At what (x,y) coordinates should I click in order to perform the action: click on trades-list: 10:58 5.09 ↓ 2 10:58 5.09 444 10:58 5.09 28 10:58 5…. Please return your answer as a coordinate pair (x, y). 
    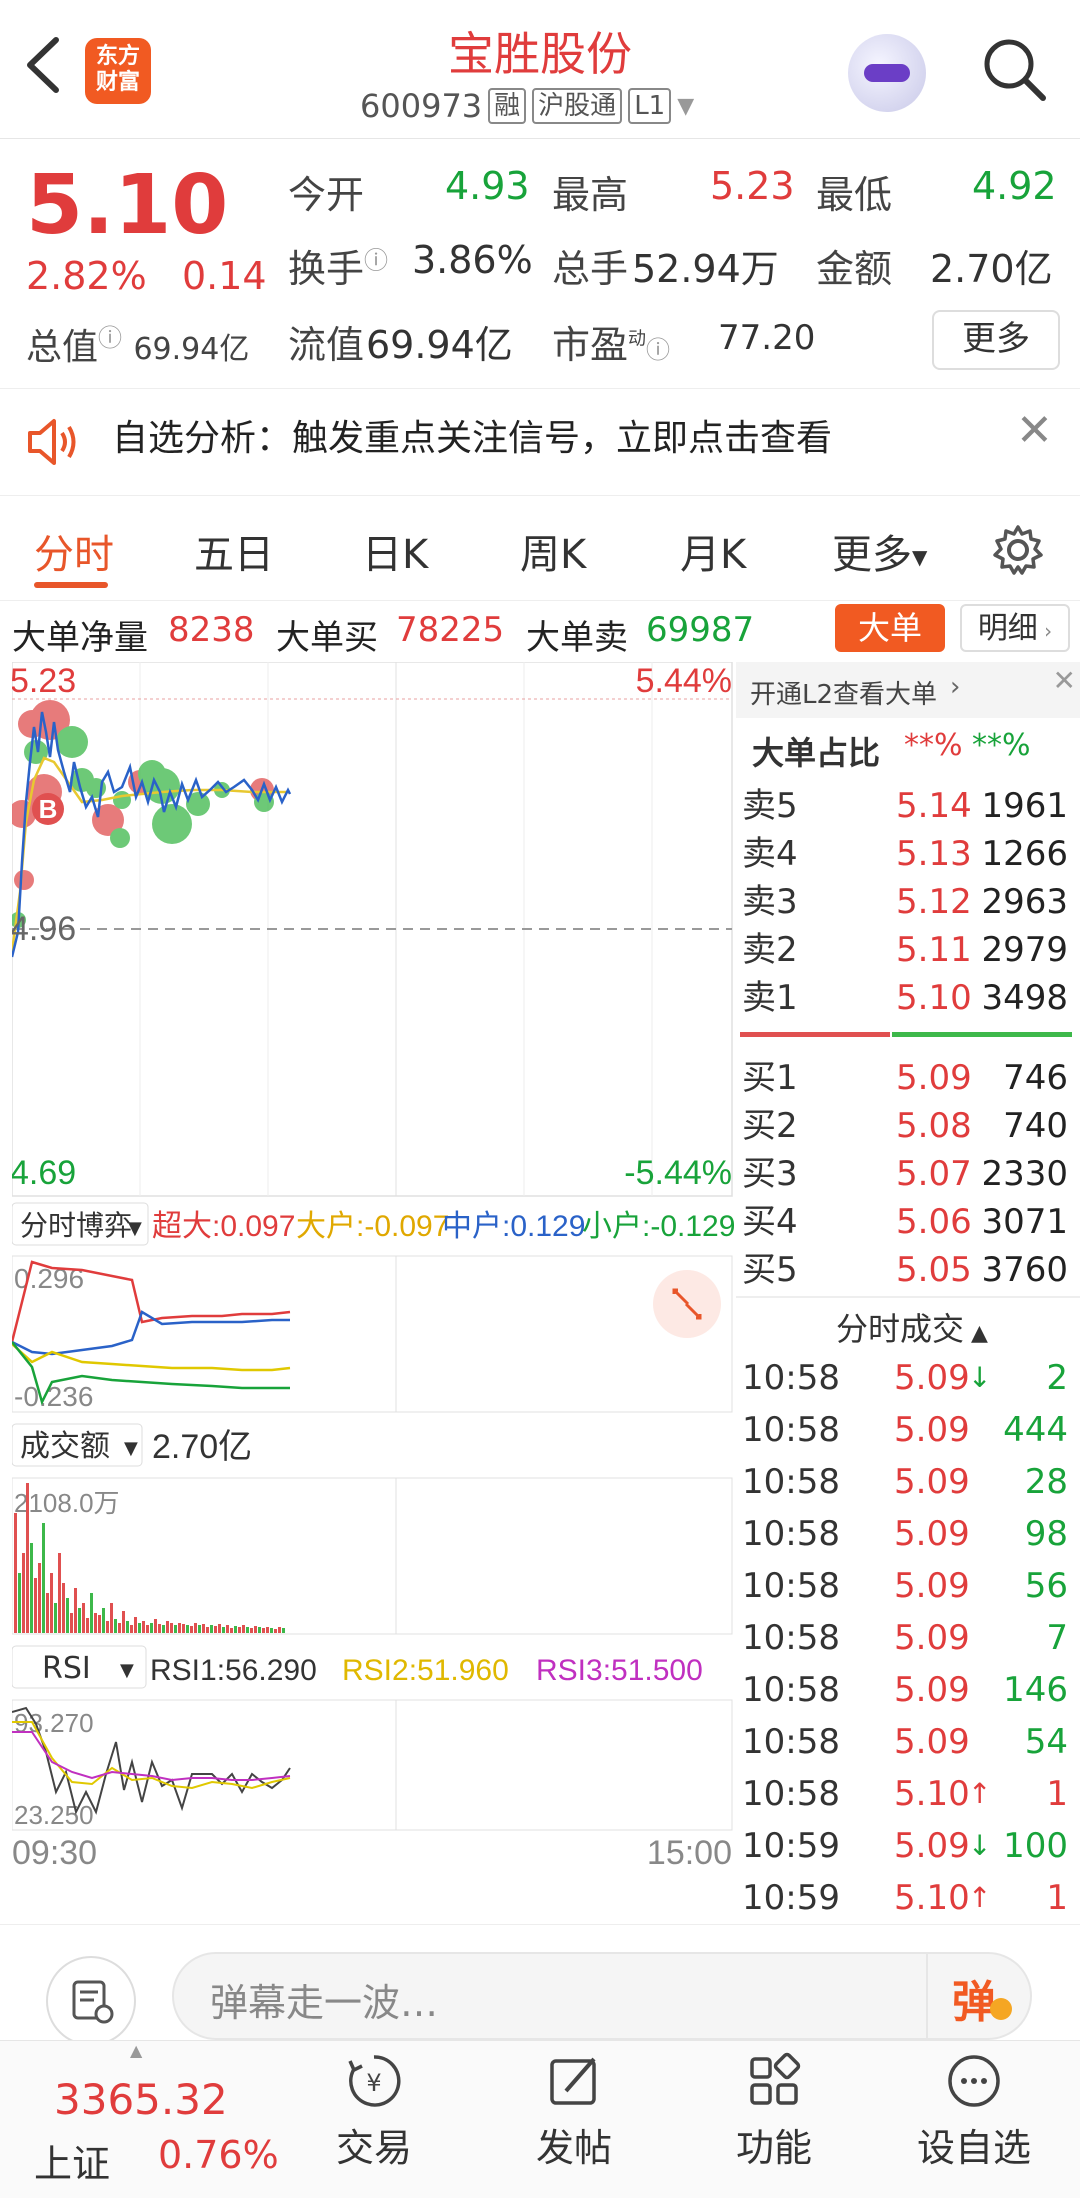
    Looking at the image, I should click on (908, 1635).